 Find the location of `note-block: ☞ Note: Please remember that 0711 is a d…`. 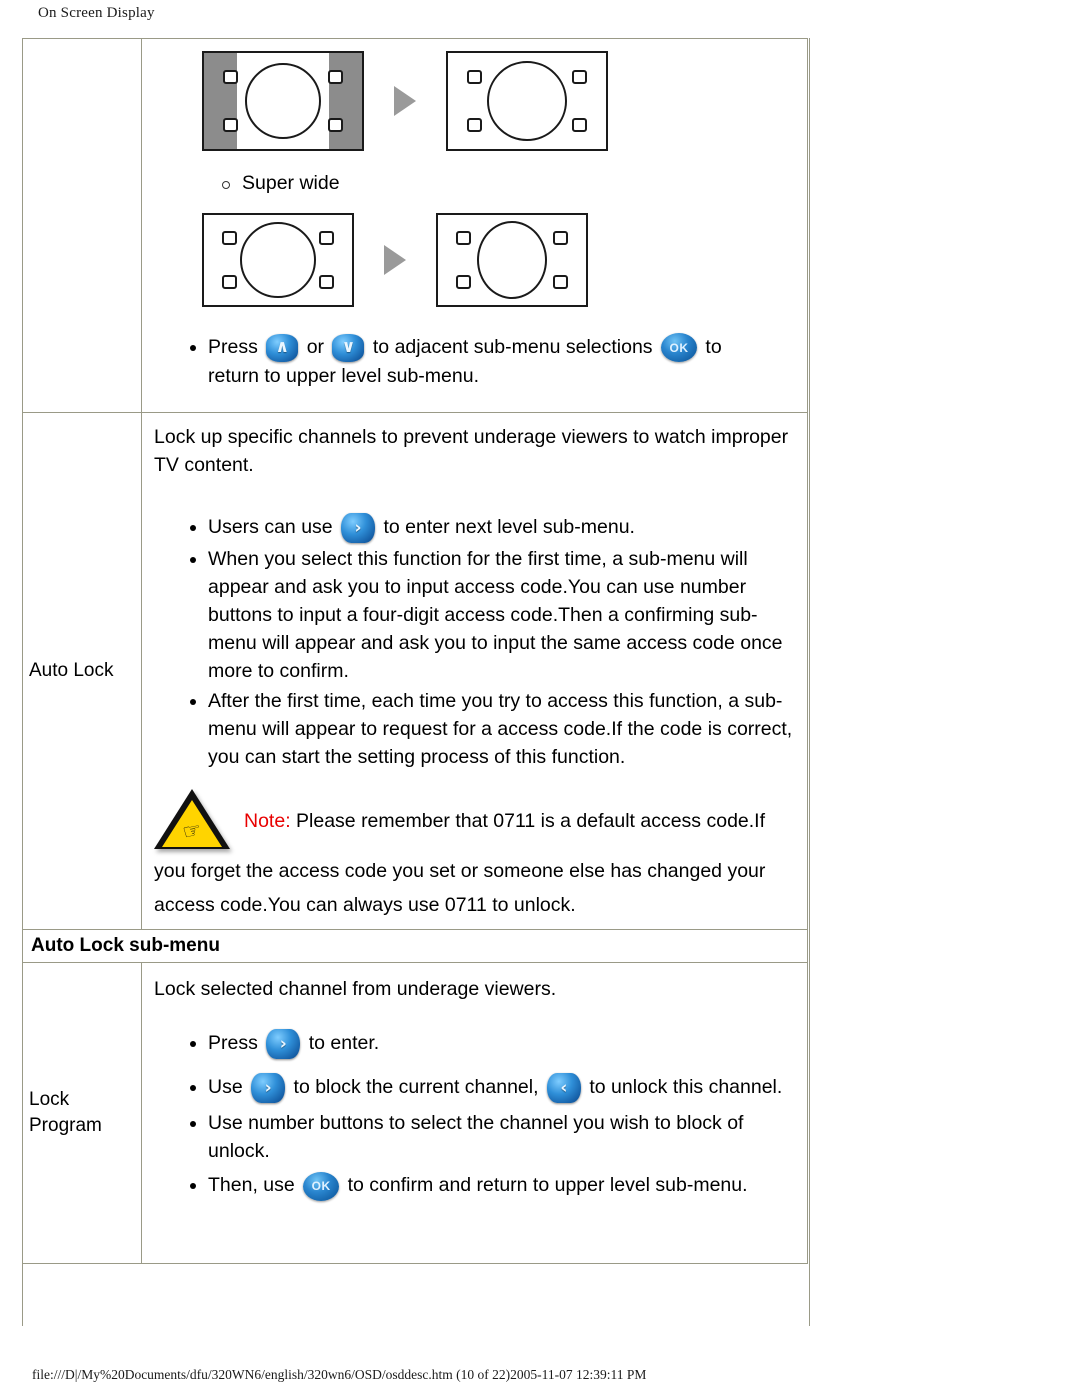

note-block: ☞ Note: Please remember that 0711 is a d… is located at coordinates (480, 851).